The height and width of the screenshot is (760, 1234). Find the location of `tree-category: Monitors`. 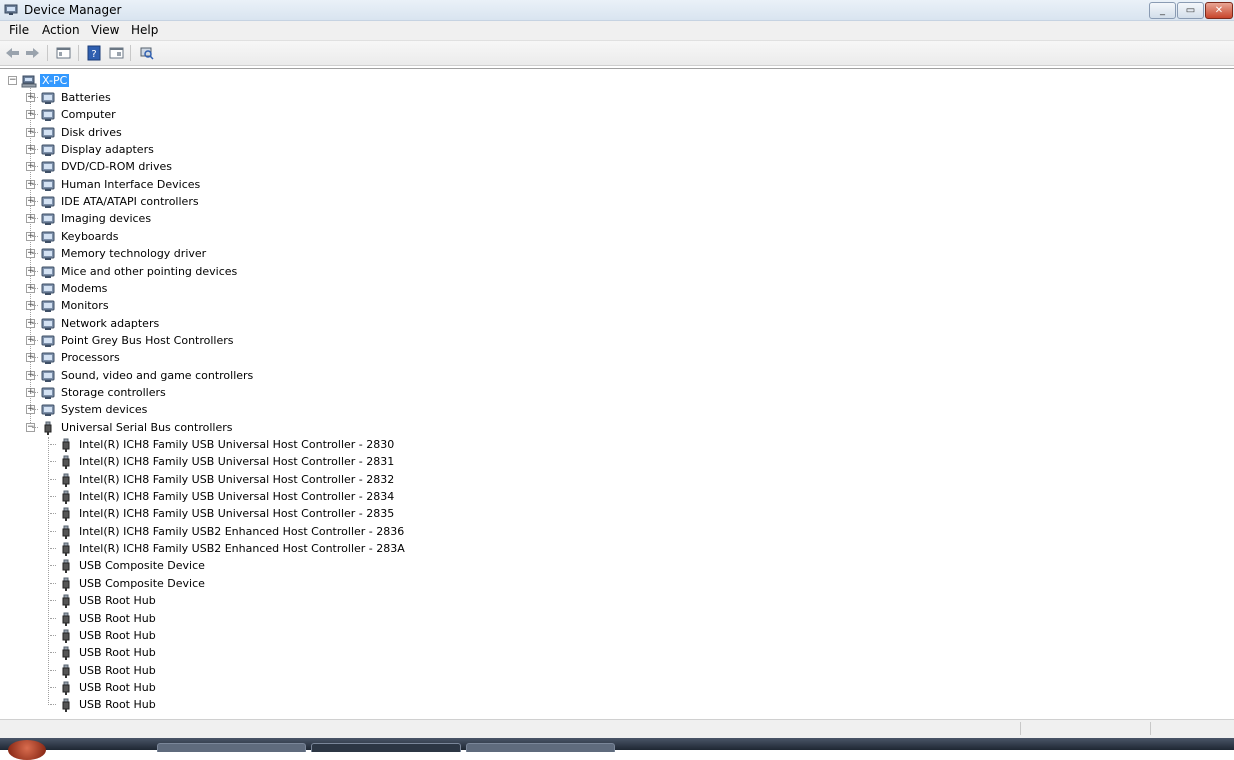

tree-category: Monitors is located at coordinates (75, 305).